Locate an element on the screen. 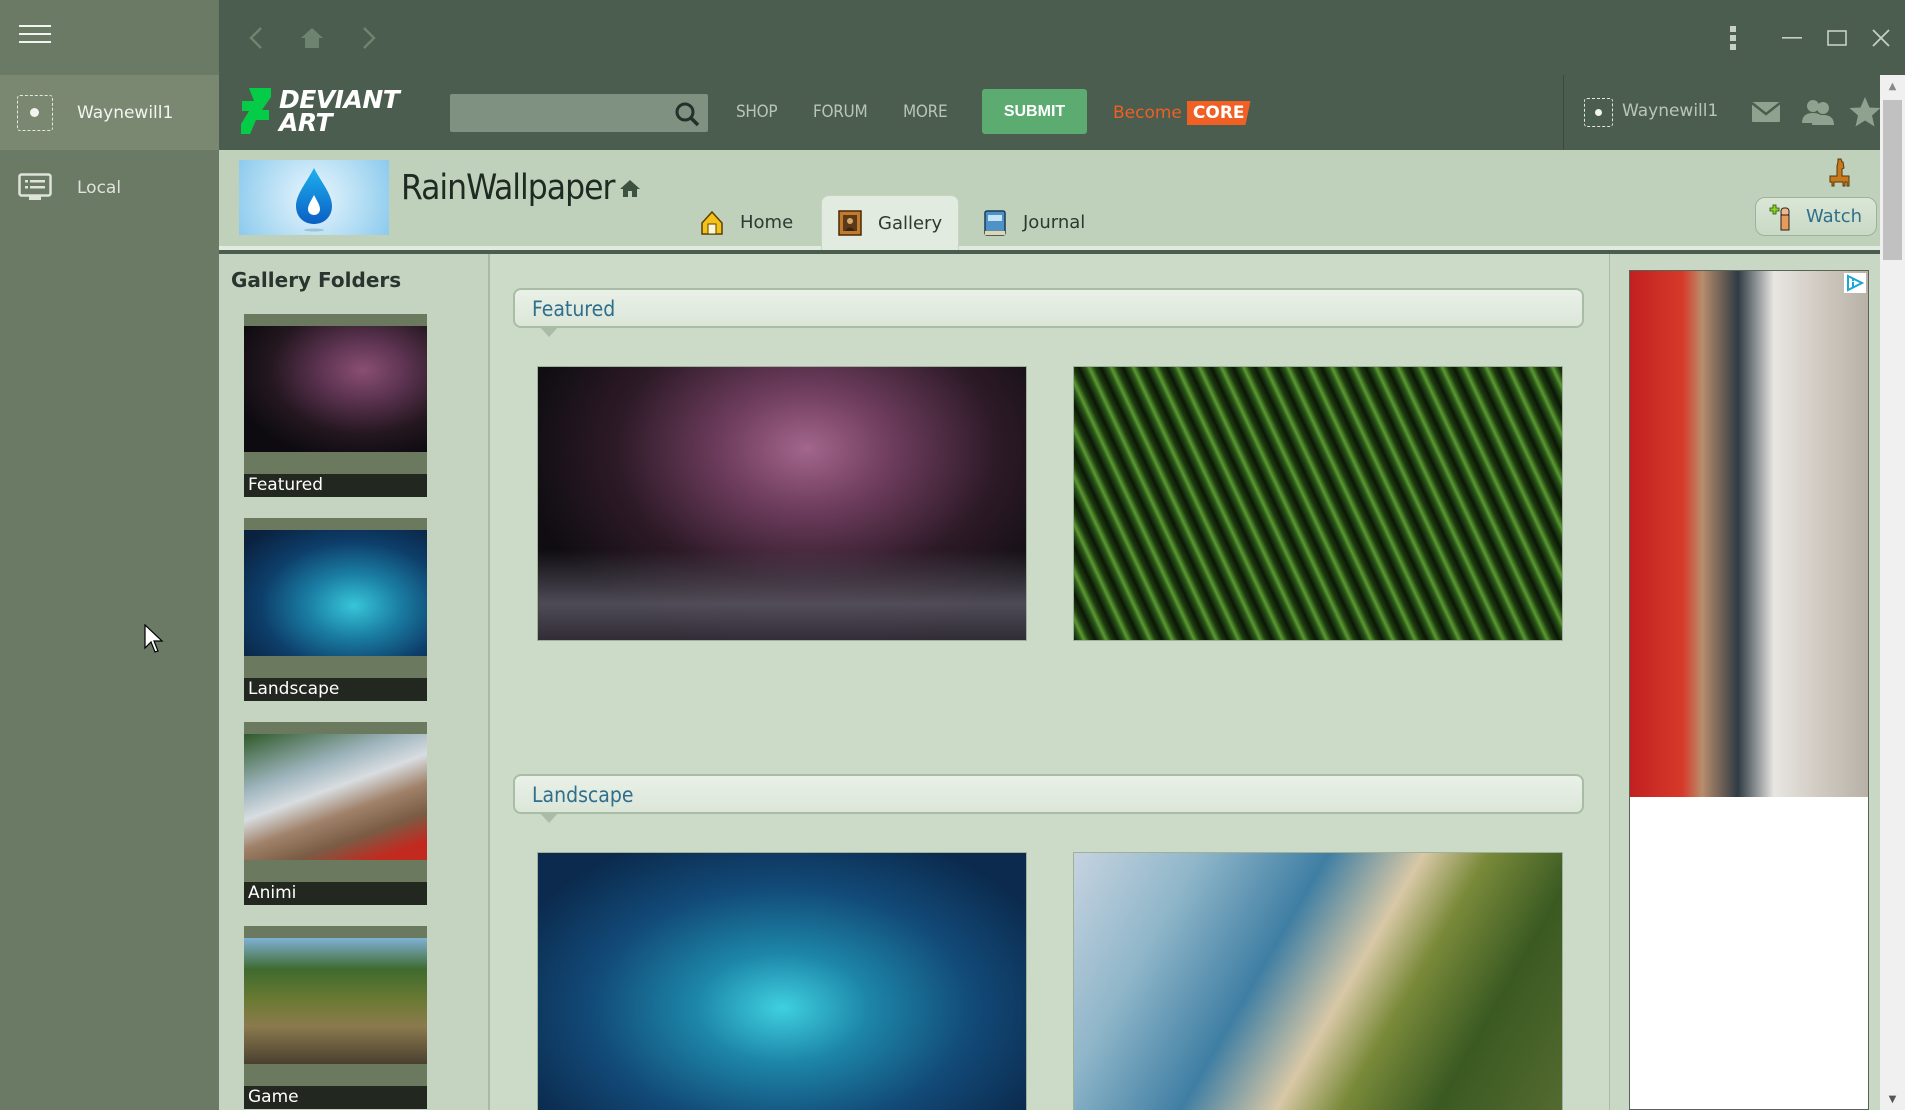  logo-line-2: ART is located at coordinates (306, 122).